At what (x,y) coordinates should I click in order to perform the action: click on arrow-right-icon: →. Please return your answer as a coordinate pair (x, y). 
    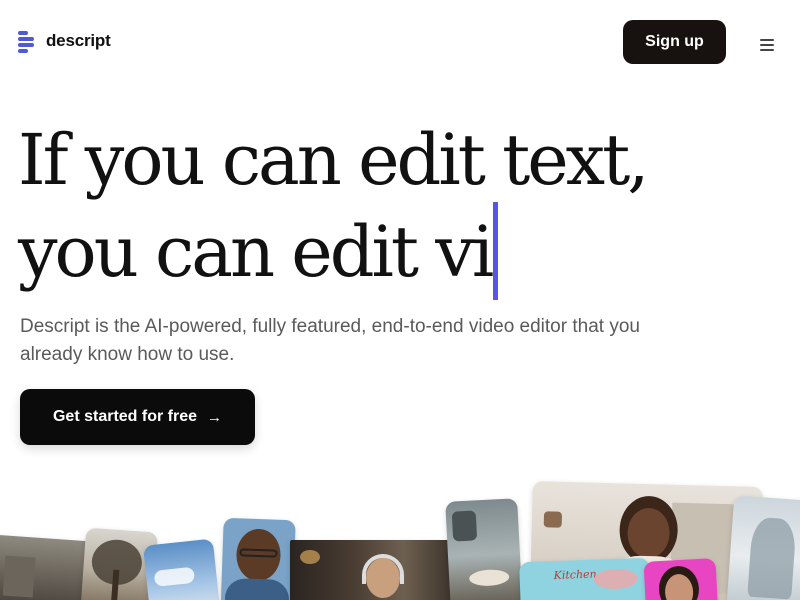
    Looking at the image, I should click on (215, 417).